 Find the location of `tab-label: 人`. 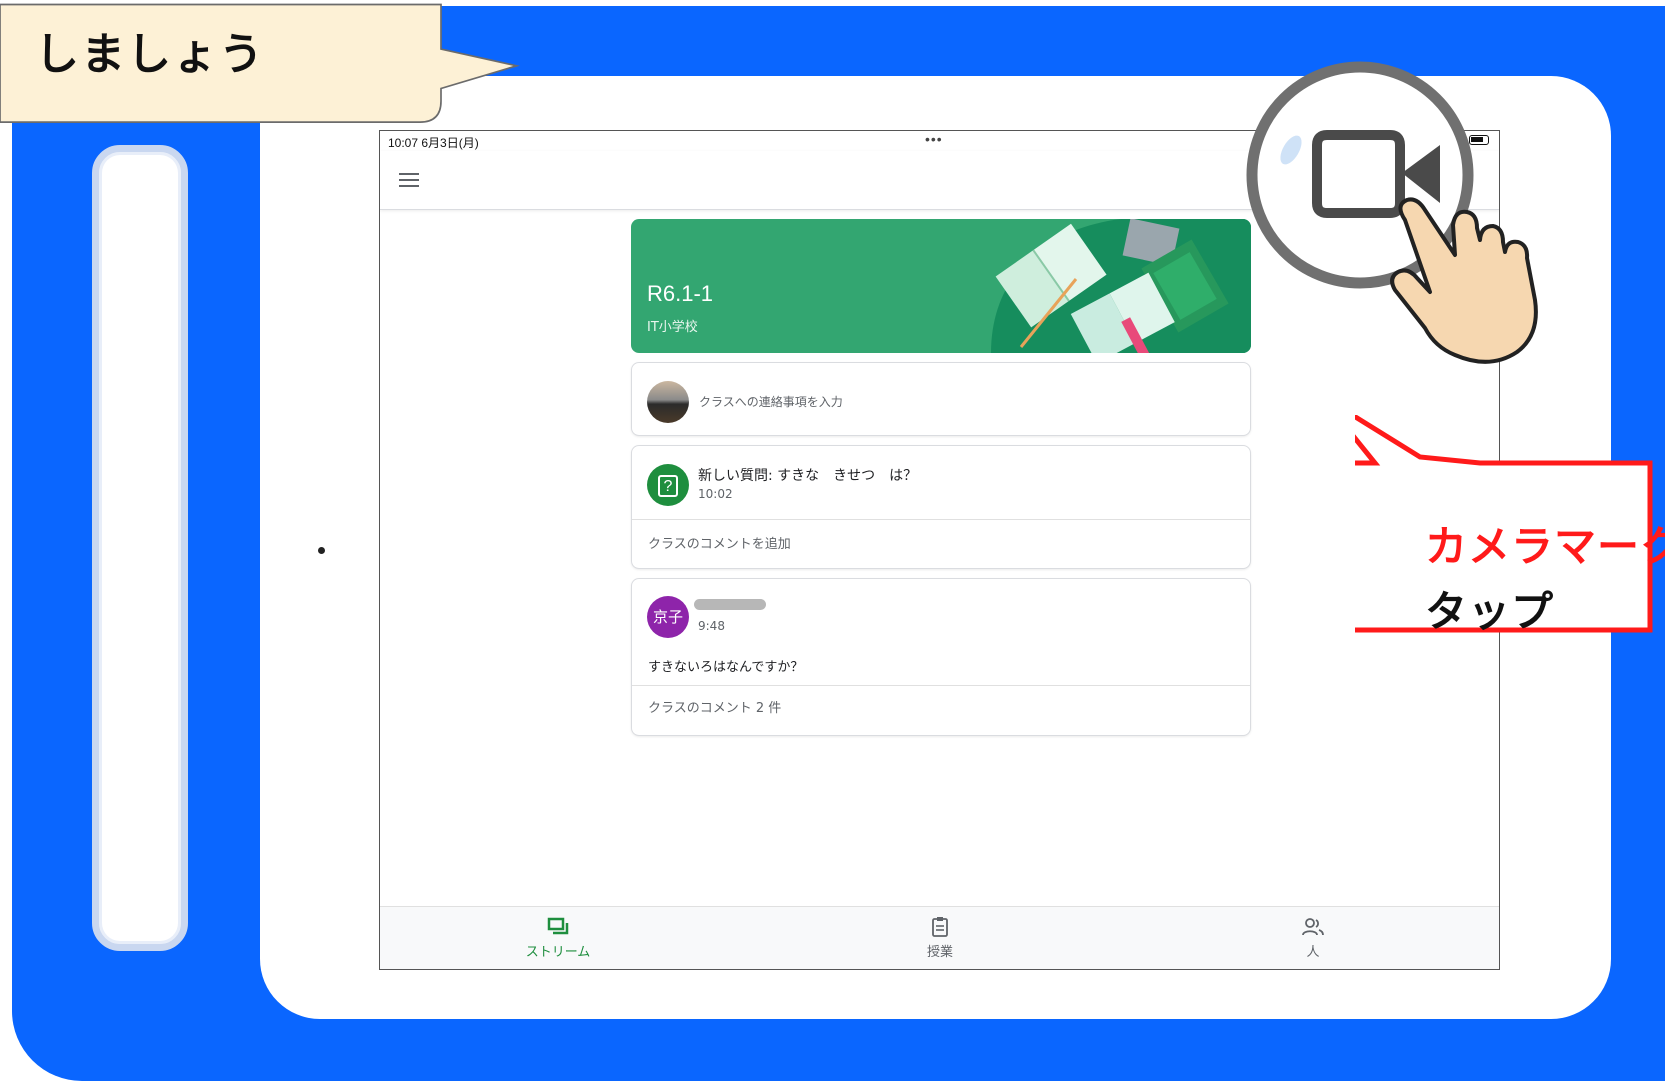

tab-label: 人 is located at coordinates (1313, 952).